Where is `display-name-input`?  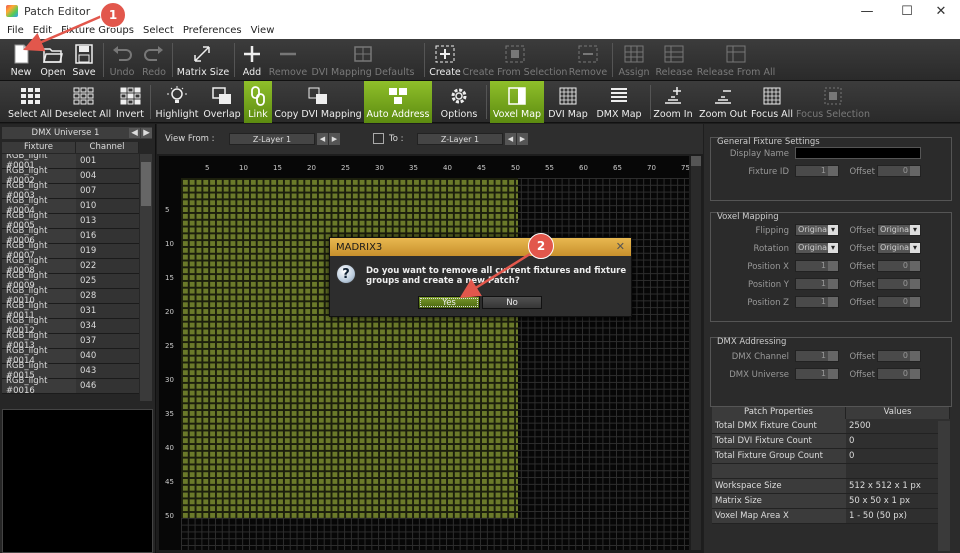
display-name-input is located at coordinates (858, 153).